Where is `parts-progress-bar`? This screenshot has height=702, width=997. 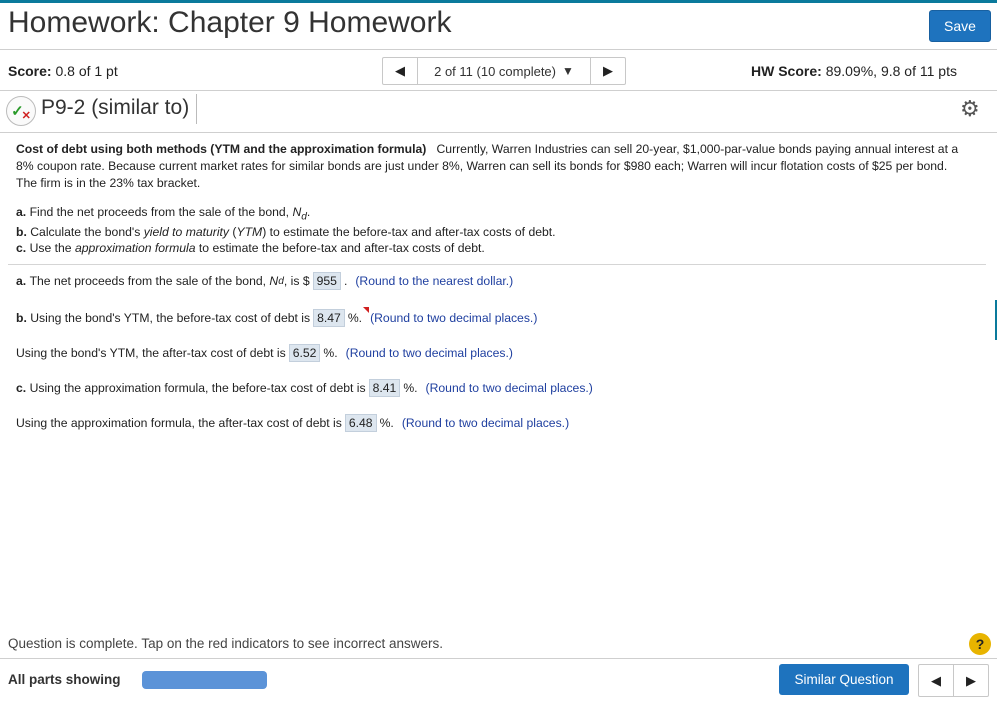
parts-progress-bar is located at coordinates (204, 680).